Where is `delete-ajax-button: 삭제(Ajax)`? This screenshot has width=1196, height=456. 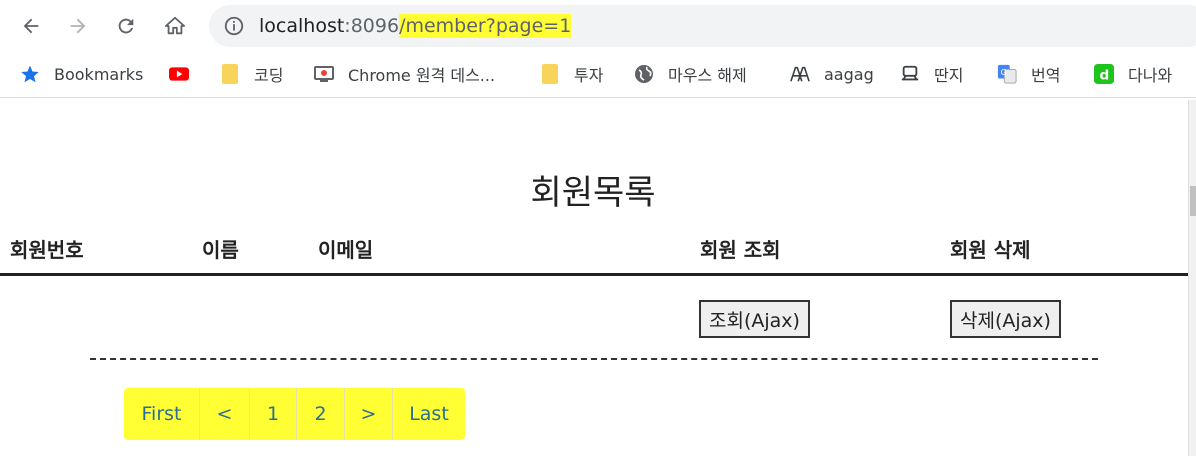
delete-ajax-button: 삭제(Ajax) is located at coordinates (1005, 319).